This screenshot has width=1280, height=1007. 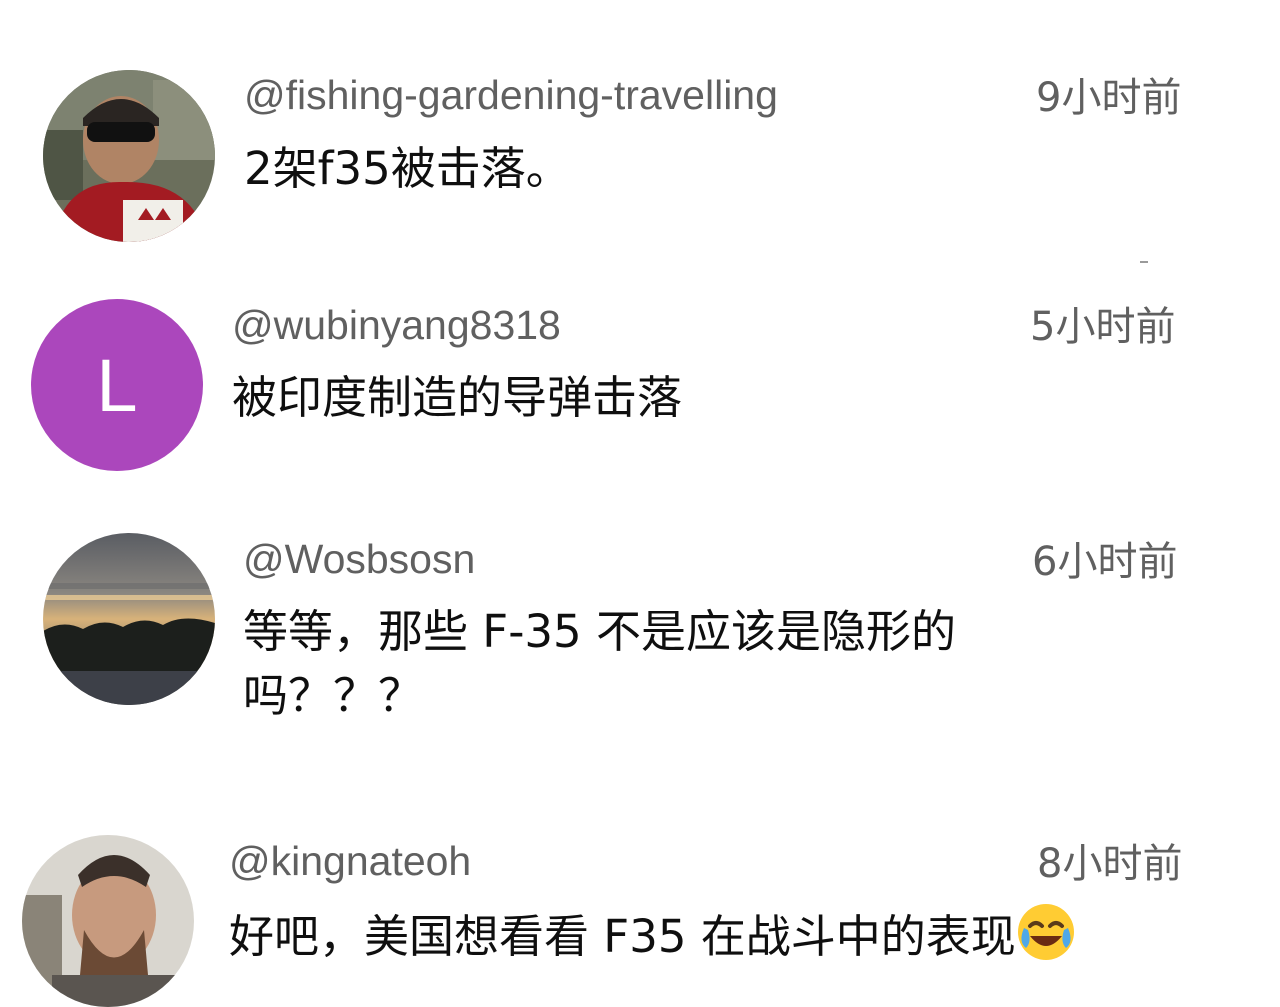 I want to click on comment-timestamp: 8小时前, so click(x=1110, y=864).